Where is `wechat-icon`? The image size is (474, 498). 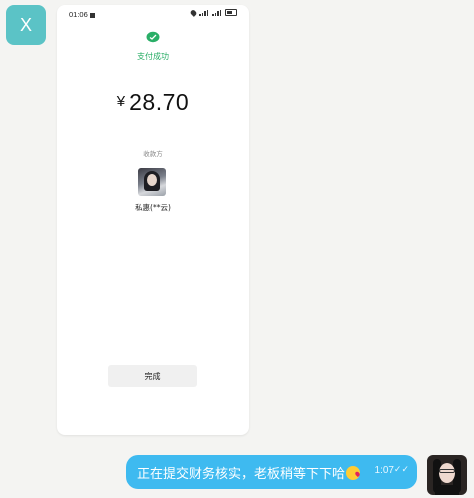
wechat-icon is located at coordinates (153, 37).